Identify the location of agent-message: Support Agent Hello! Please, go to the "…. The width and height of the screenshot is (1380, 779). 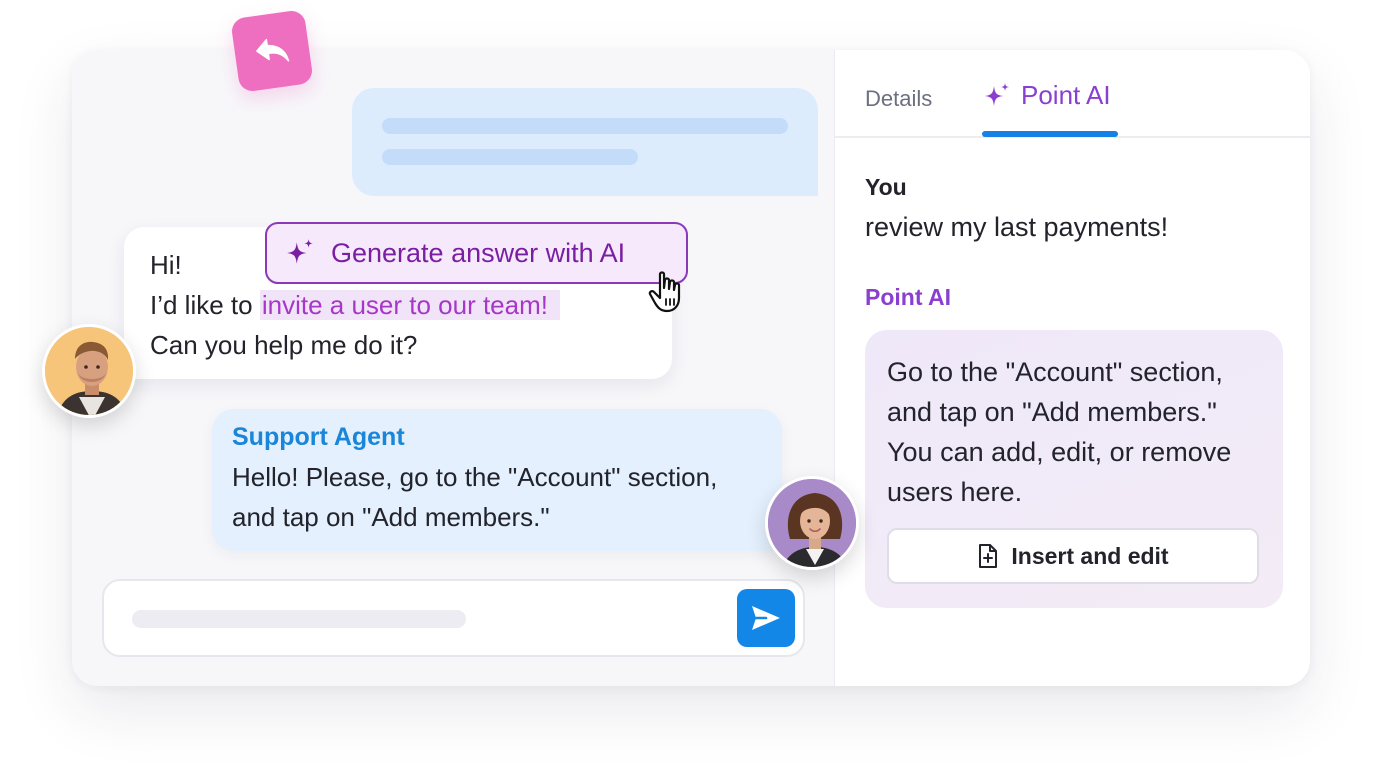
(497, 480).